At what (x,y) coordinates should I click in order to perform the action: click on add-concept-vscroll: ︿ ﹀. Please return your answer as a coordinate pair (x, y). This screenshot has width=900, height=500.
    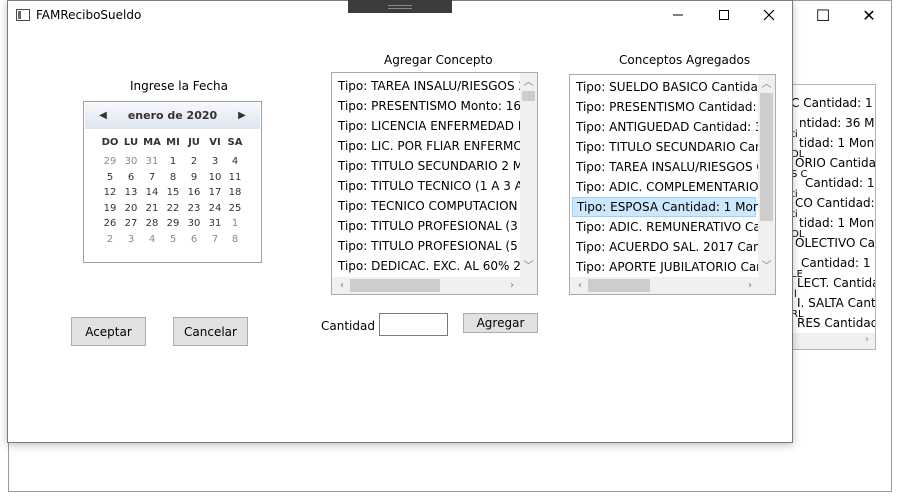
    Looking at the image, I should click on (528, 175).